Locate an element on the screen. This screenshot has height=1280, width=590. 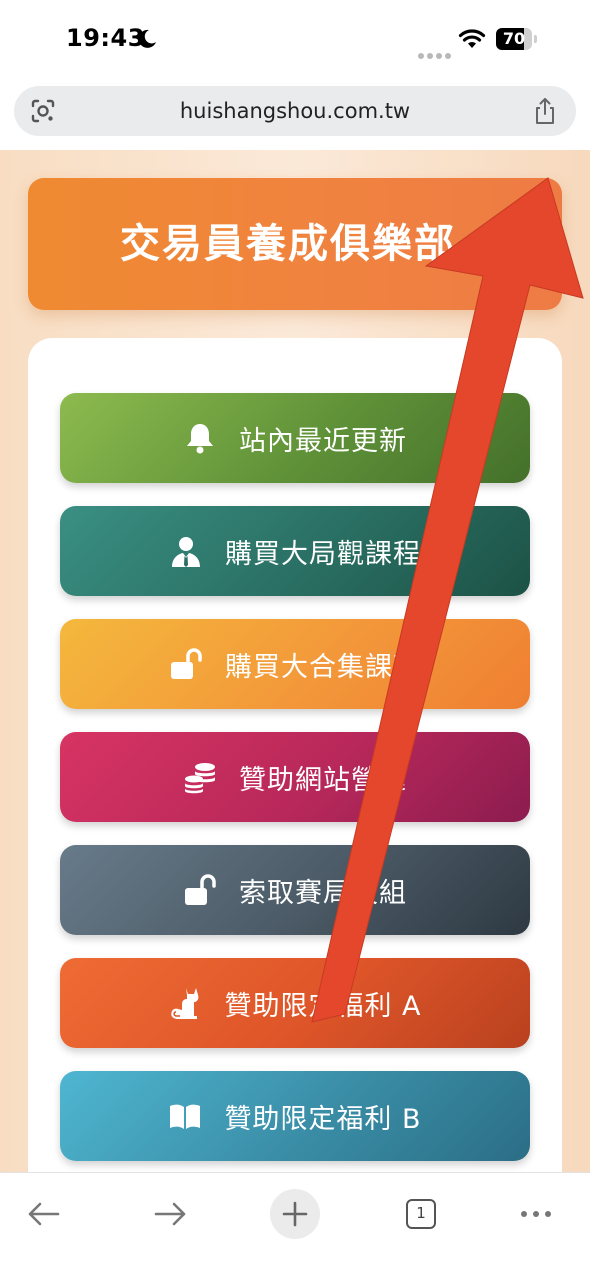
new-tab-button is located at coordinates (294, 1213).